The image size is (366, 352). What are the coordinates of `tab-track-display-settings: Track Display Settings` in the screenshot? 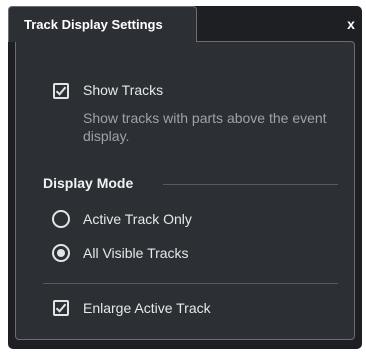 It's located at (102, 24).